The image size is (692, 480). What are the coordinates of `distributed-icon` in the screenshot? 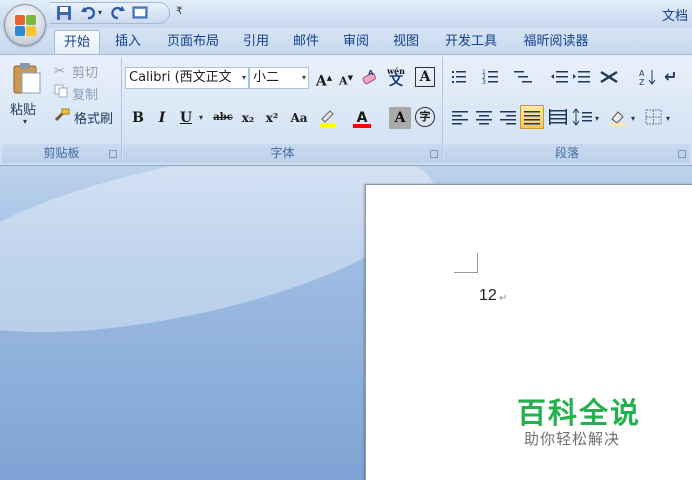 It's located at (558, 118).